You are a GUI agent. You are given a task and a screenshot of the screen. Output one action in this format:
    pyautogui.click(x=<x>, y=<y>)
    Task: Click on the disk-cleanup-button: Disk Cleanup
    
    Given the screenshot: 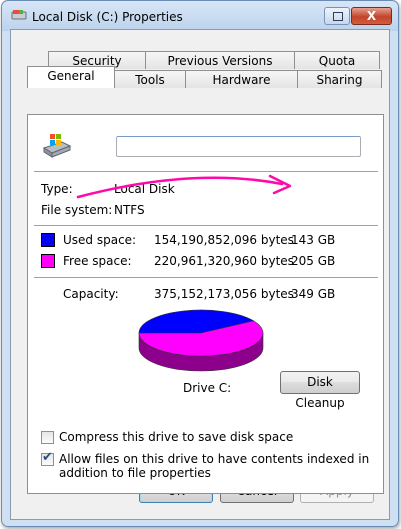 What is the action you would take?
    pyautogui.click(x=320, y=390)
    